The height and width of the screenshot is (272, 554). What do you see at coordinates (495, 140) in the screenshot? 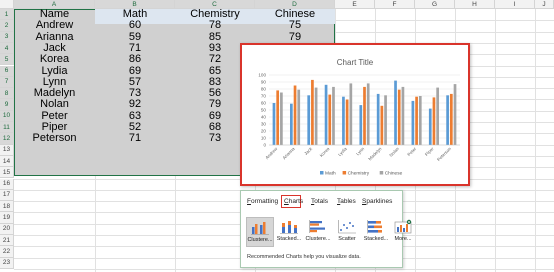
I see `column-gridline` at bounding box center [495, 140].